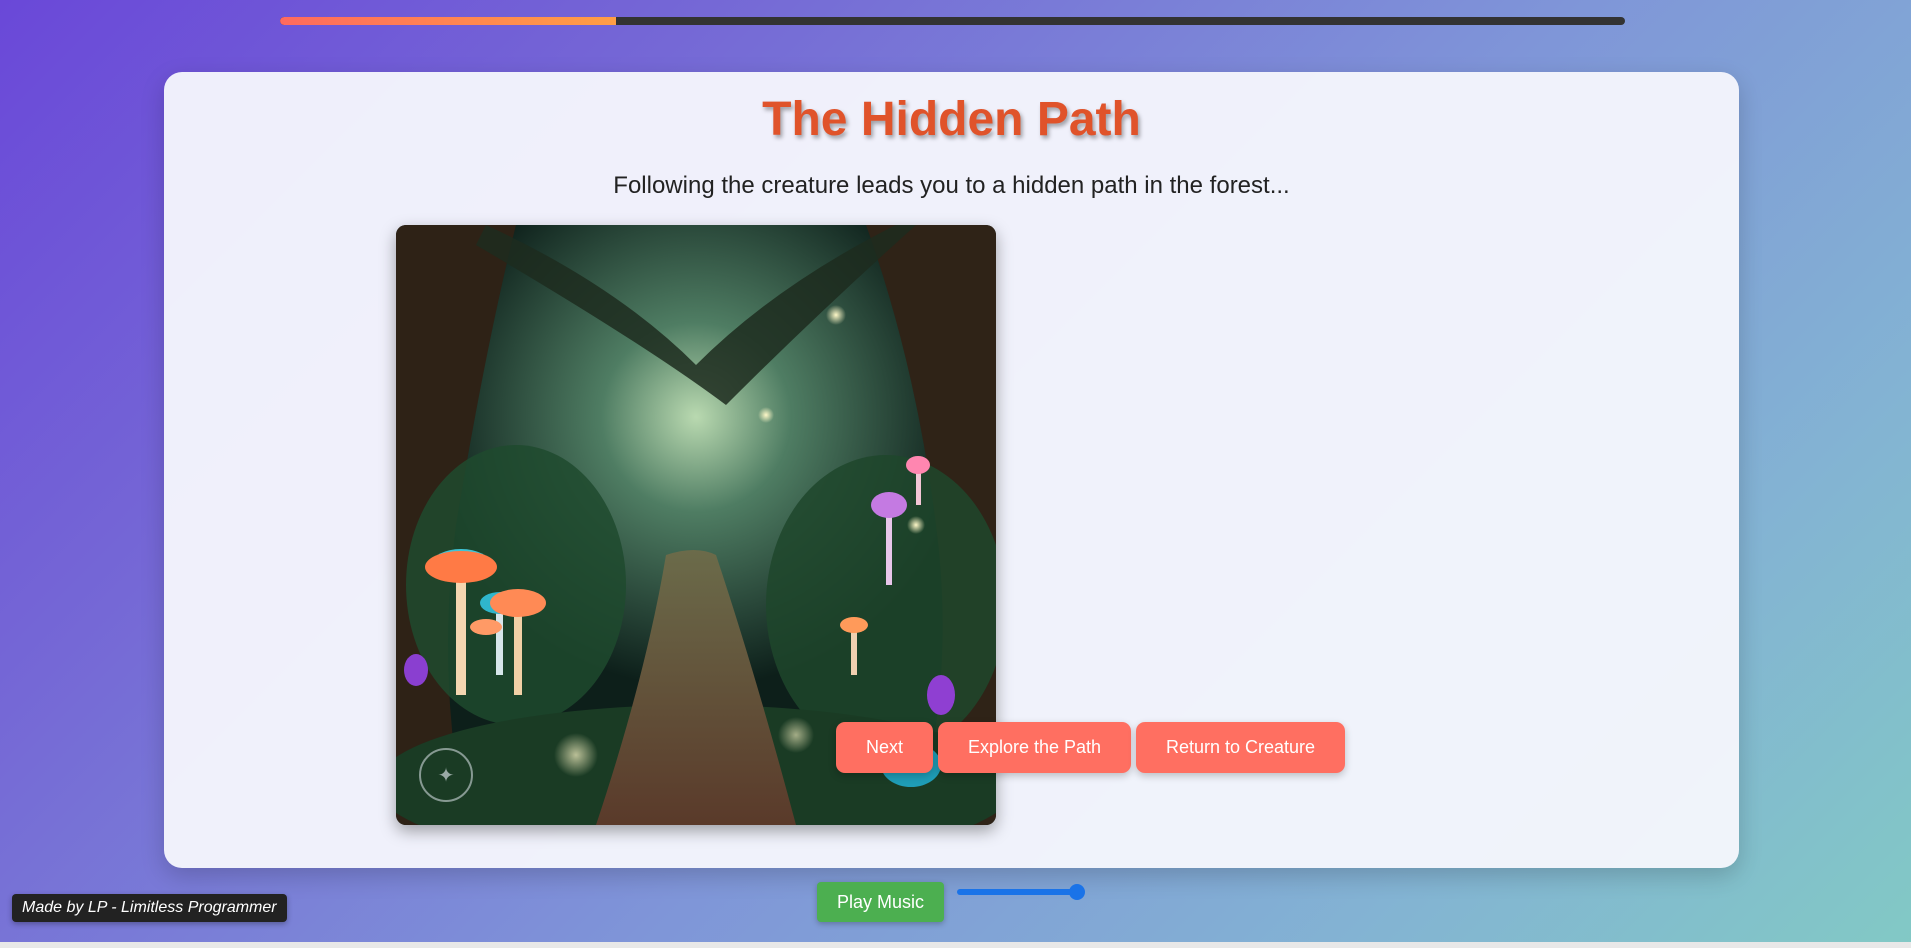 Image resolution: width=1911 pixels, height=948 pixels. I want to click on return-to-creature-button: Return to Creature, so click(1240, 747).